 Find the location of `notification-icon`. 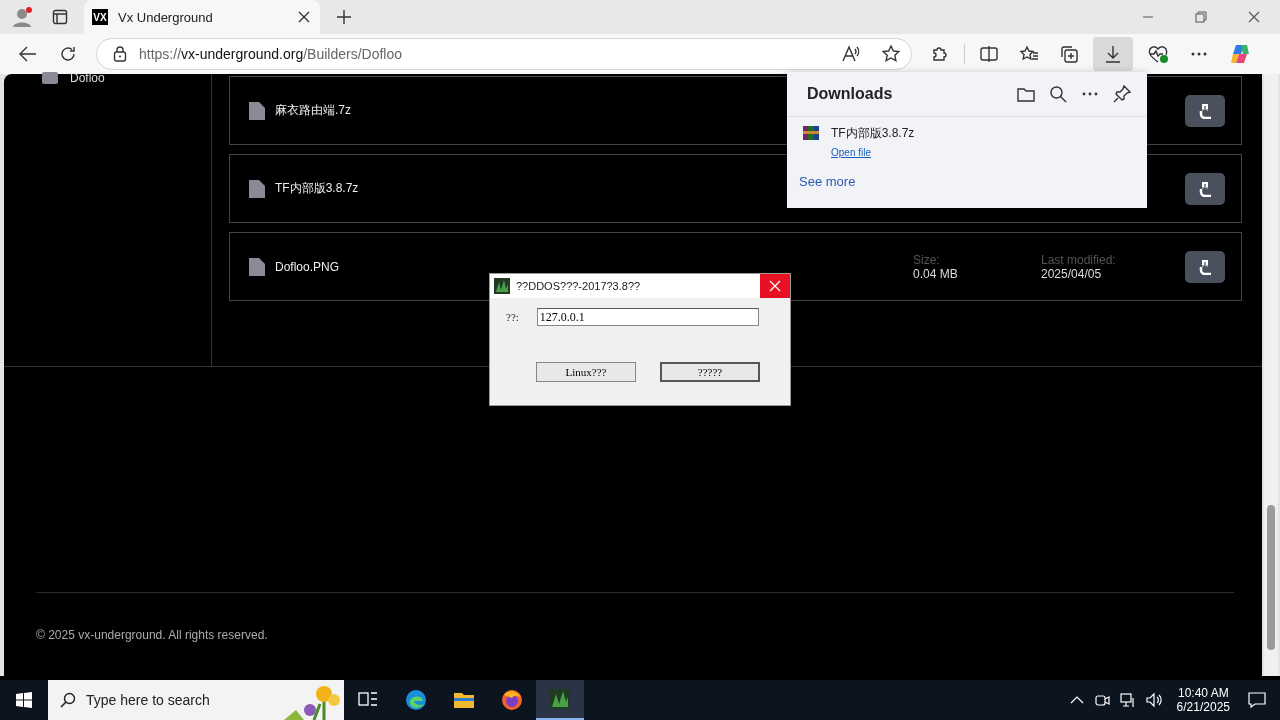

notification-icon is located at coordinates (1257, 700).